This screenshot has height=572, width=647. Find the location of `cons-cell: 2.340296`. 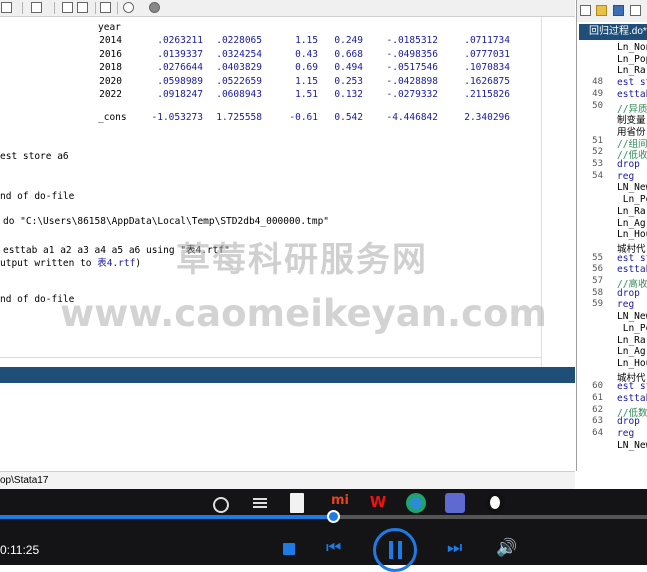

cons-cell: 2.340296 is located at coordinates (487, 117).